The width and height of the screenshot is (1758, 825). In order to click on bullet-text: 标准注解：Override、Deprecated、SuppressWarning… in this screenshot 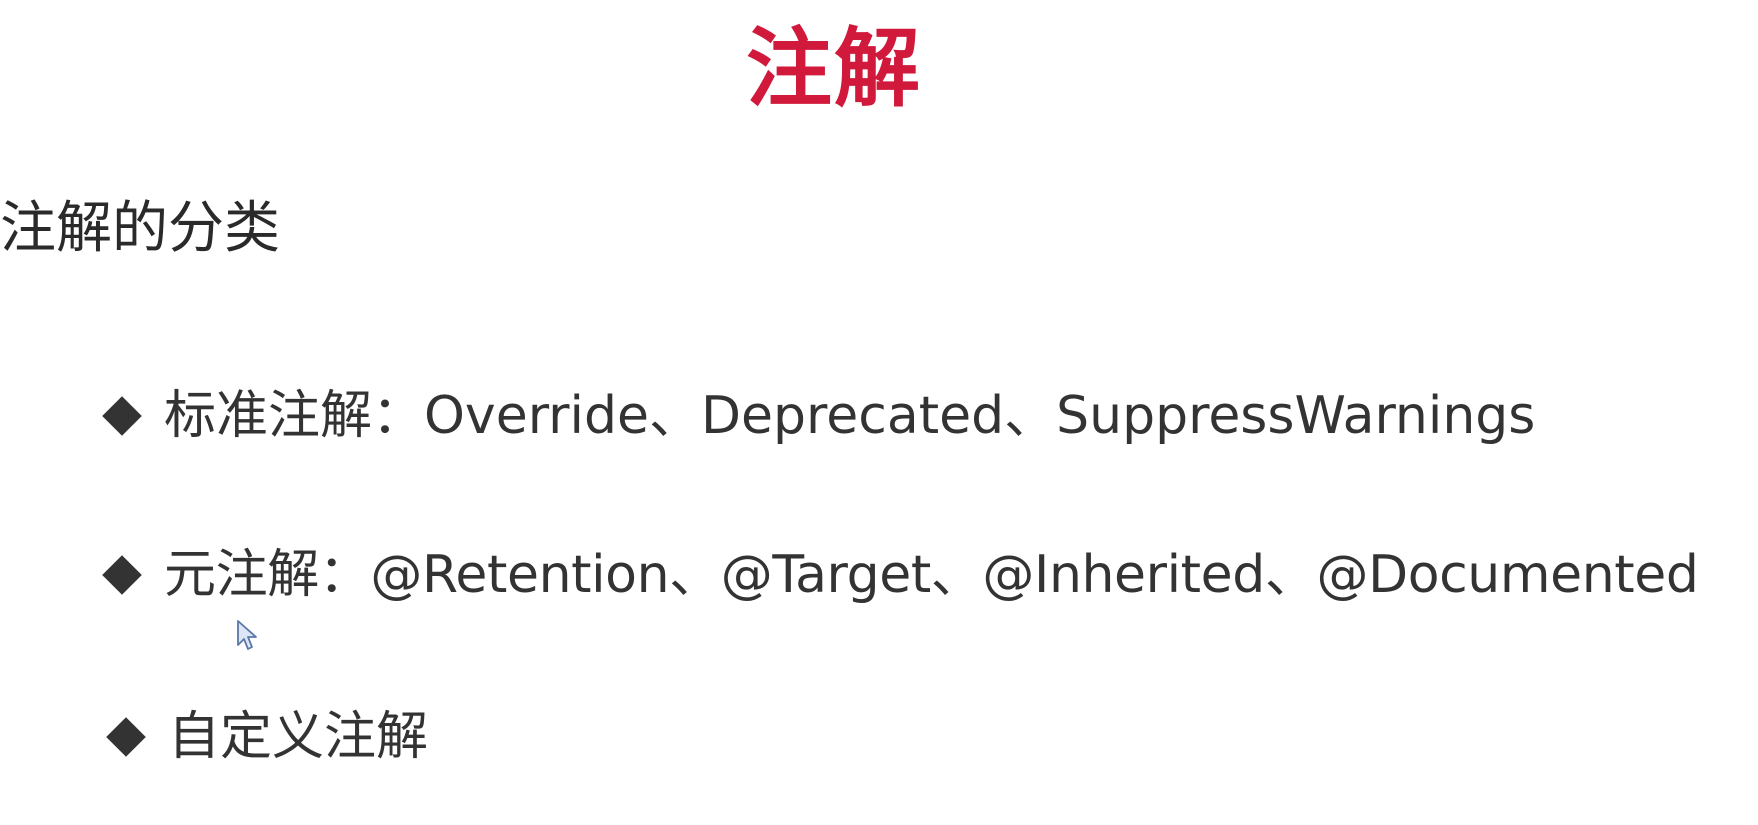, I will do `click(850, 416)`.